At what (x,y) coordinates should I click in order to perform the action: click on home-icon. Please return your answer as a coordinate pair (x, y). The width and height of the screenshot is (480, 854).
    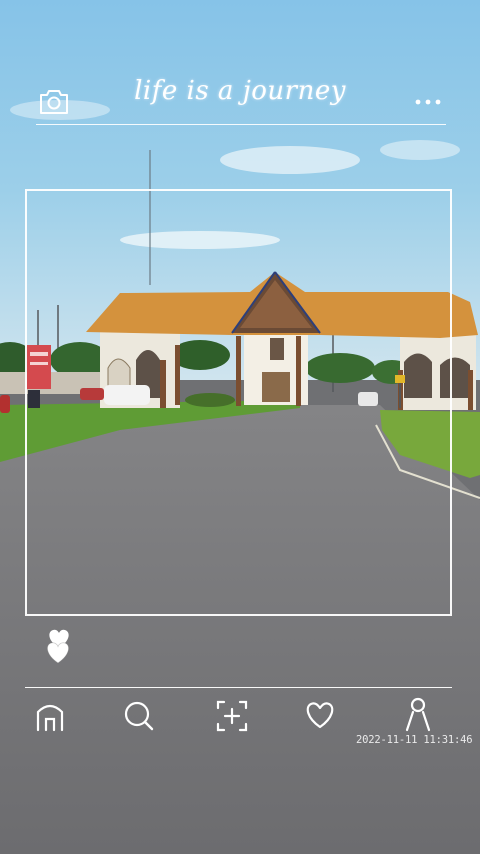
    Looking at the image, I should click on (50, 718).